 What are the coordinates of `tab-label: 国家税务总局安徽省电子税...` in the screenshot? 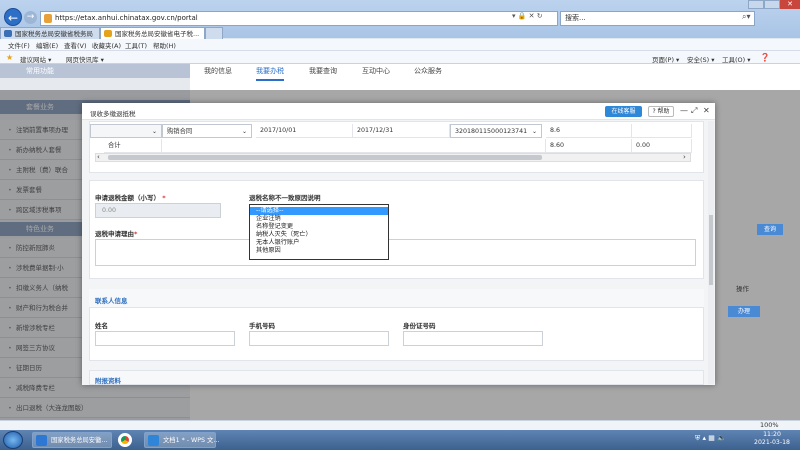 It's located at (157, 34).